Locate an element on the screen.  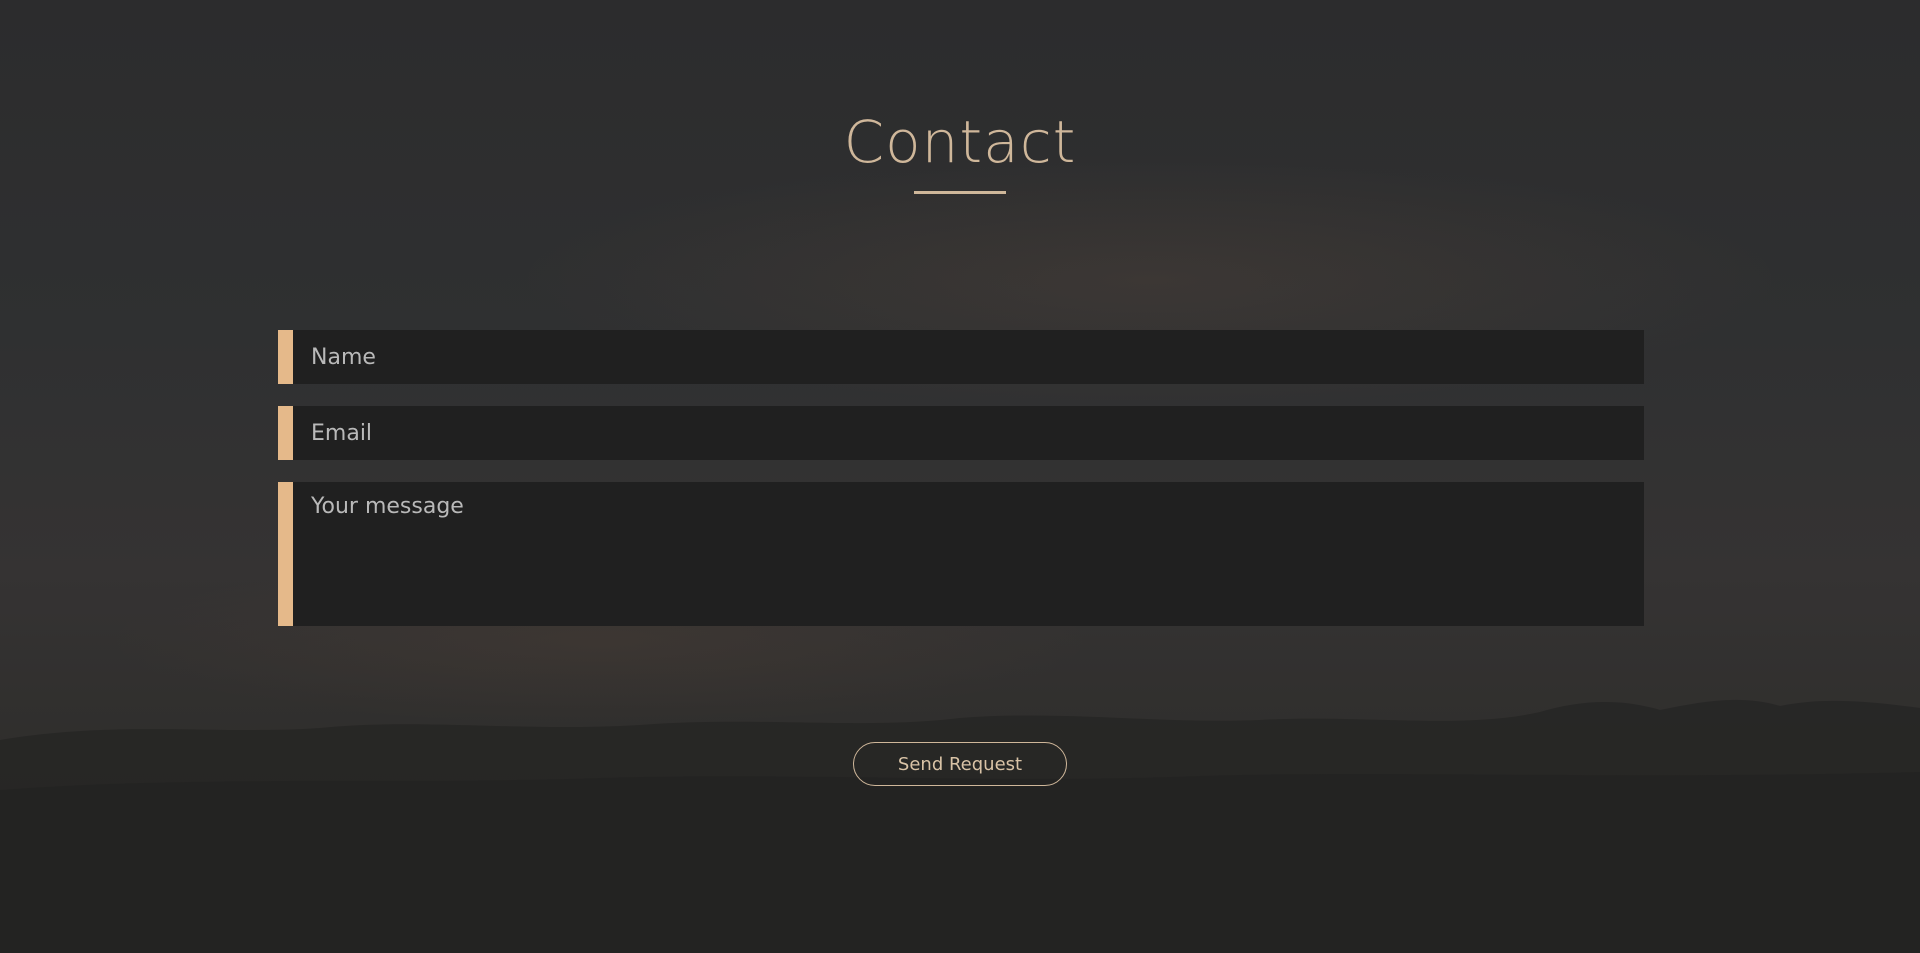
title-underline is located at coordinates (960, 192).